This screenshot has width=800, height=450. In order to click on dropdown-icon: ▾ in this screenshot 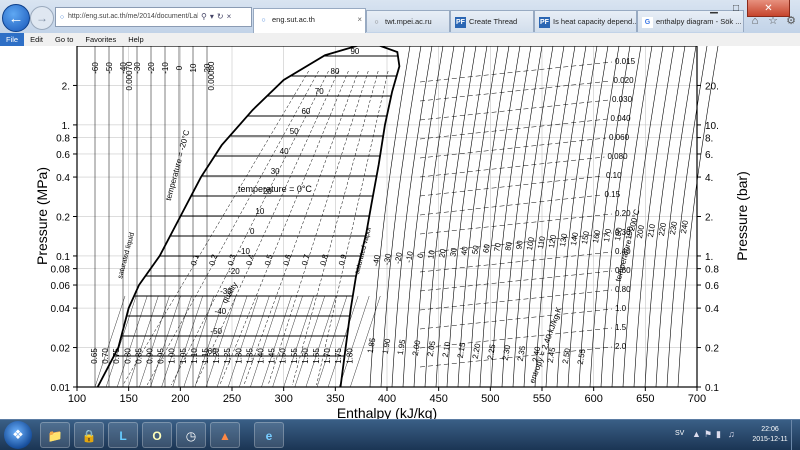, I will do `click(212, 17)`.